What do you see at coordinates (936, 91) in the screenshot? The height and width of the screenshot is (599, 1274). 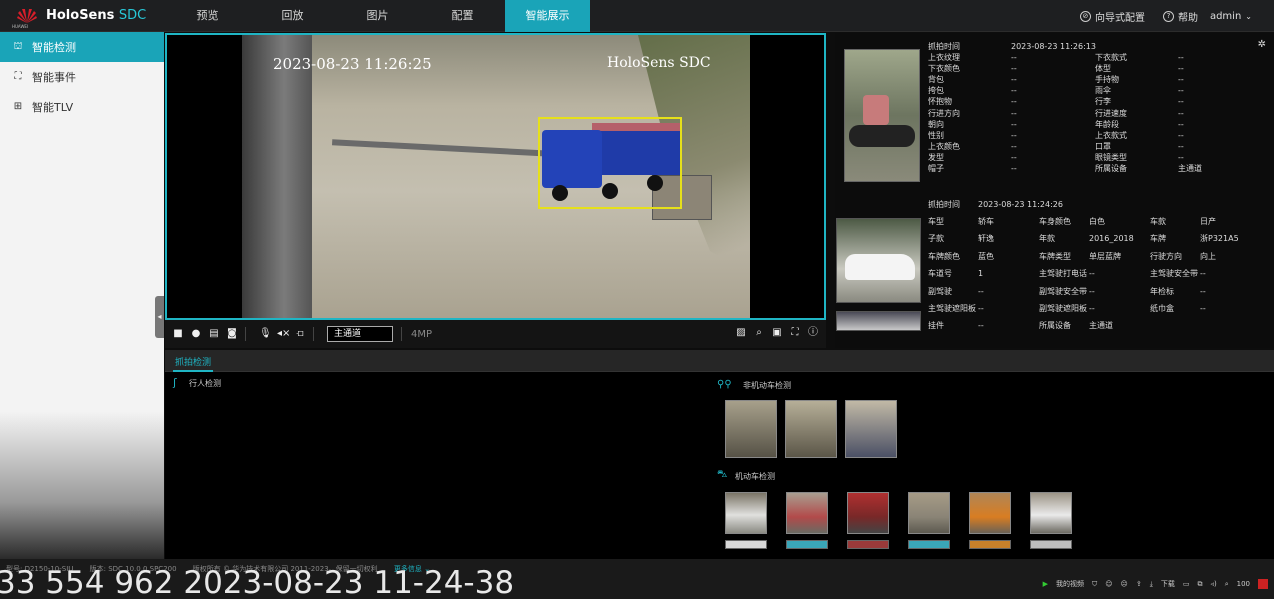 I see `person-attr-label: 挎包` at bounding box center [936, 91].